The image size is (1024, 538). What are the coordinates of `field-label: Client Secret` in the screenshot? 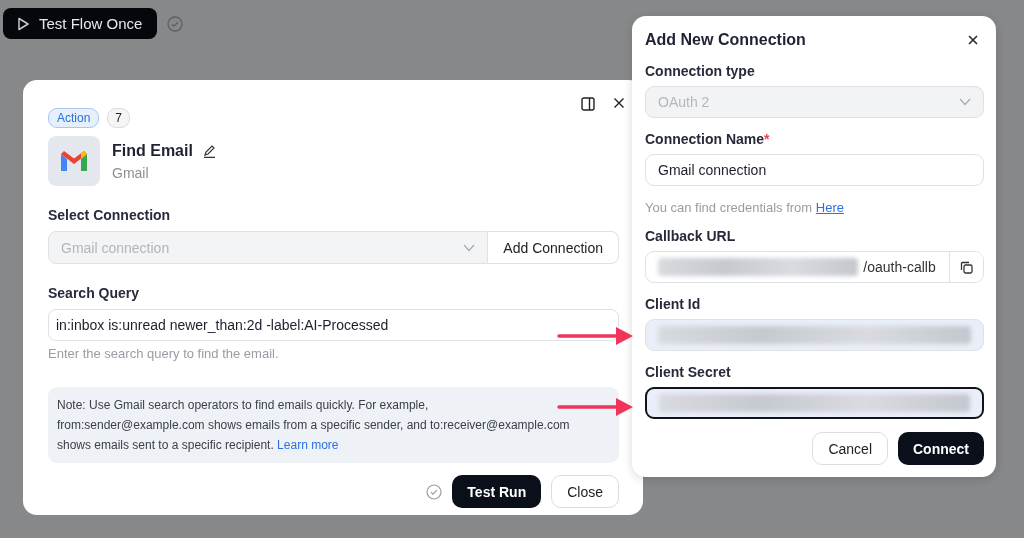 It's located at (688, 372).